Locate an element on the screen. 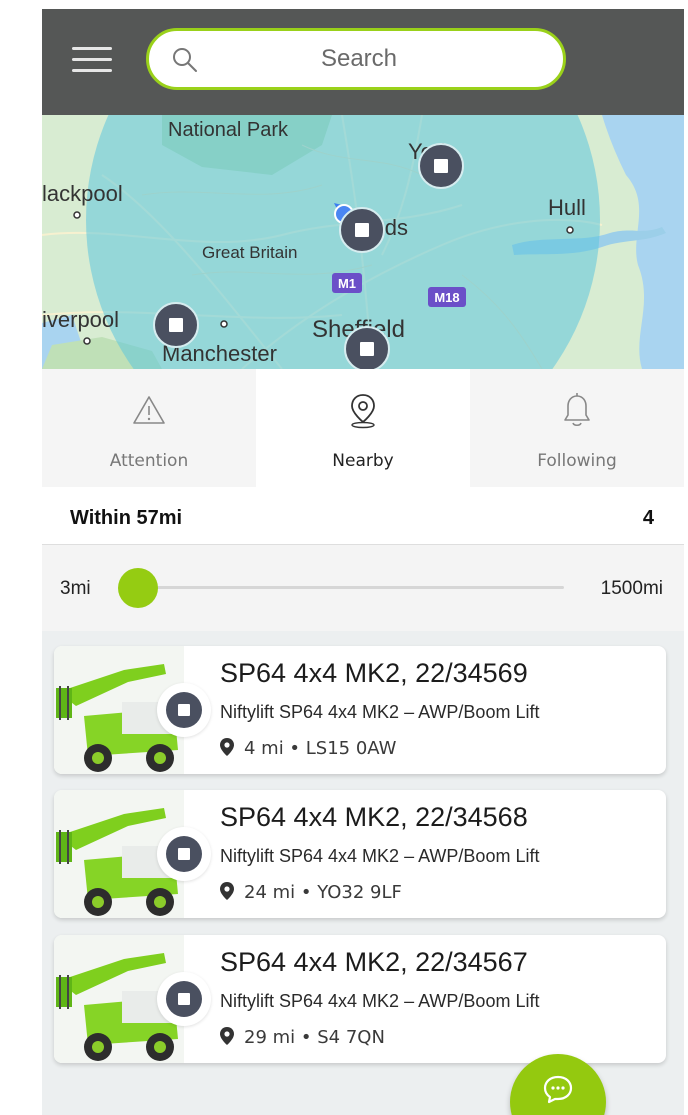  asset-distance-postcode: 29 mi • S4 7QN is located at coordinates (314, 1037).